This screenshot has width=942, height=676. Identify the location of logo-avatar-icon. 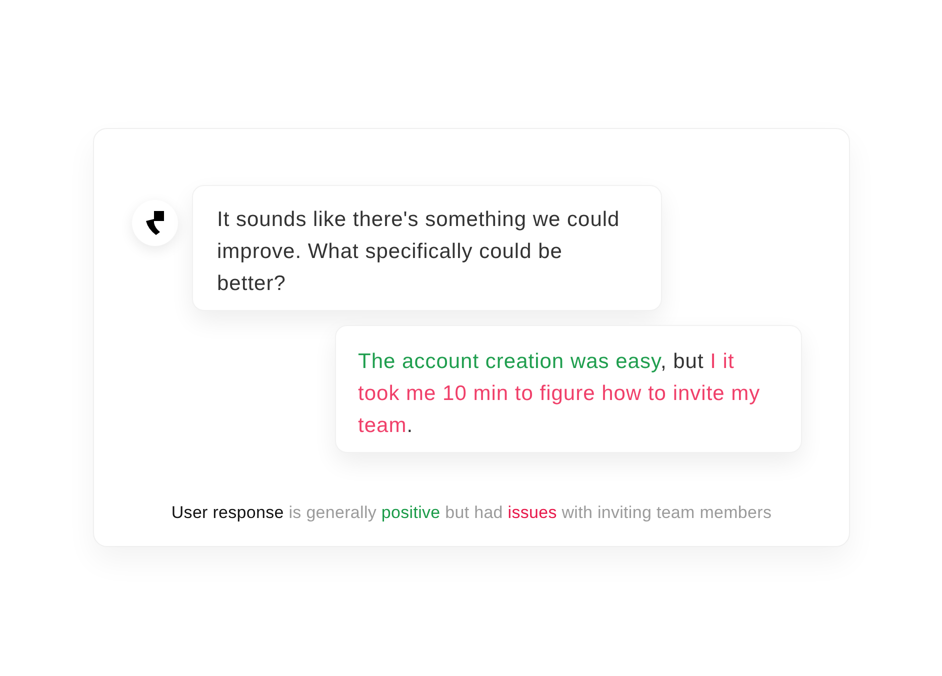
(155, 223).